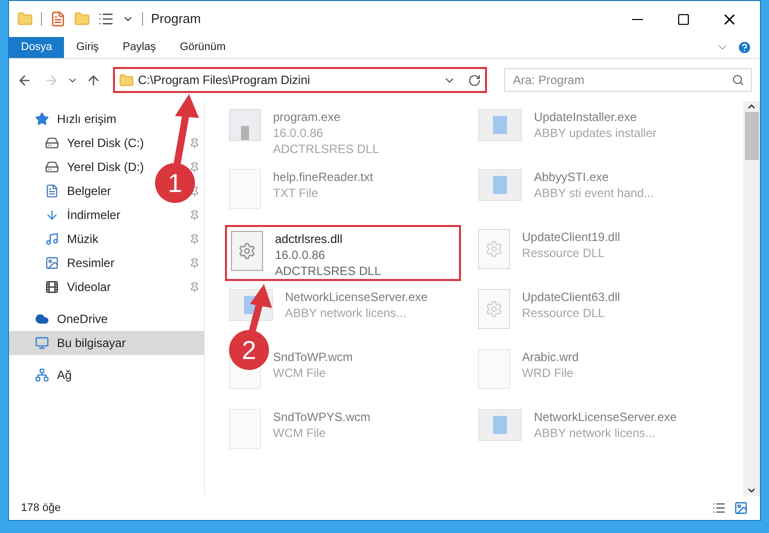 The image size is (769, 533). What do you see at coordinates (550, 357) in the screenshot?
I see `file-name: Arabic.wrd` at bounding box center [550, 357].